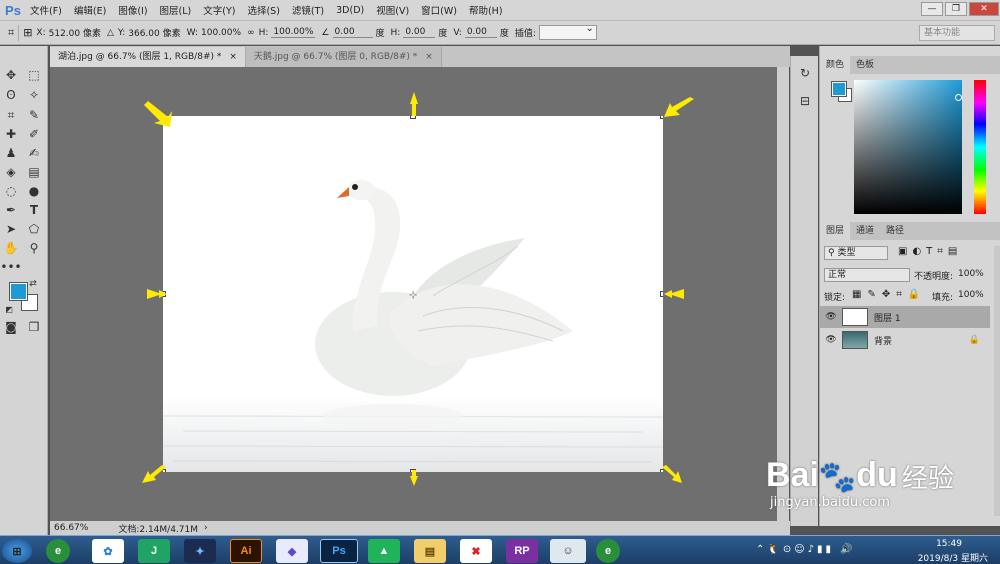 This screenshot has height=564, width=1000. I want to click on color-picker-cursor, so click(958, 97).